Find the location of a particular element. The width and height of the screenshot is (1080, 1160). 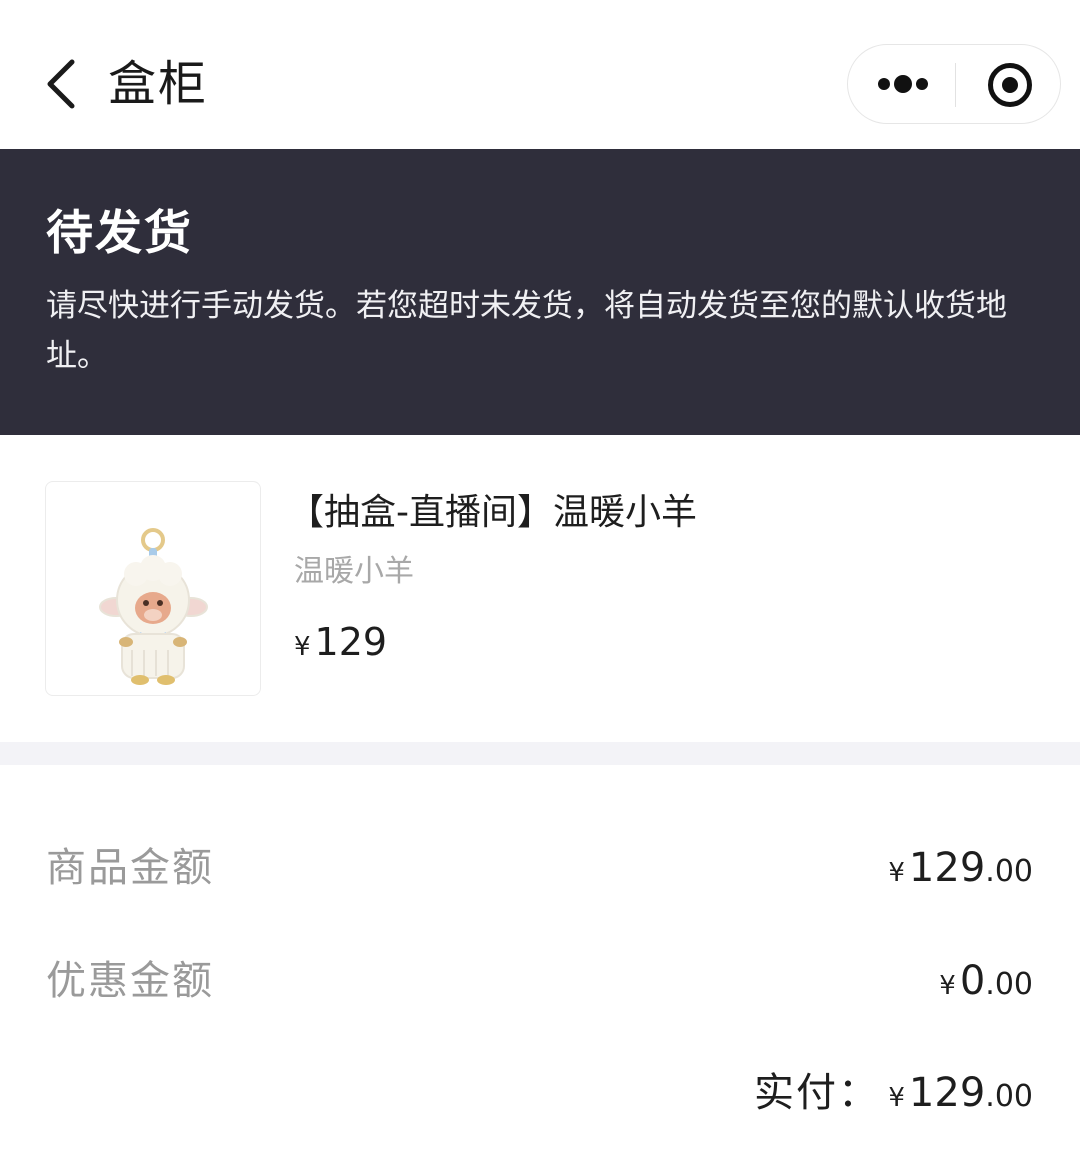

goods-amount-value: ¥129.00 is located at coordinates (960, 872).